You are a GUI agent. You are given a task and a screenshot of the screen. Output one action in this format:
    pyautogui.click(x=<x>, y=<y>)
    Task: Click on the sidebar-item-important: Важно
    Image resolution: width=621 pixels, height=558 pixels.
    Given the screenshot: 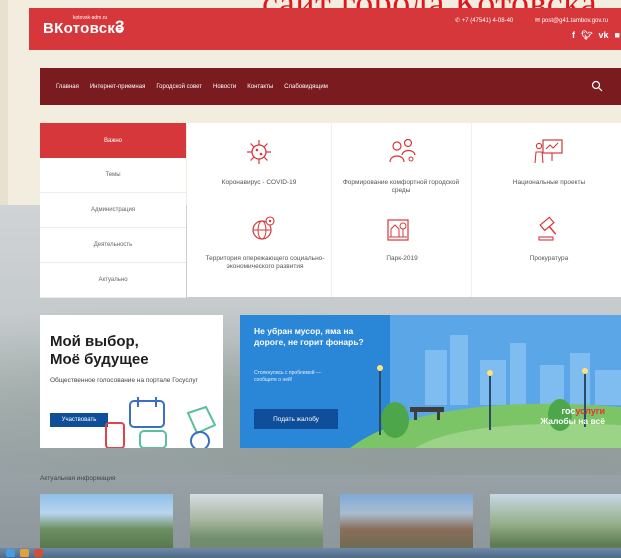 What is the action you would take?
    pyautogui.click(x=113, y=140)
    